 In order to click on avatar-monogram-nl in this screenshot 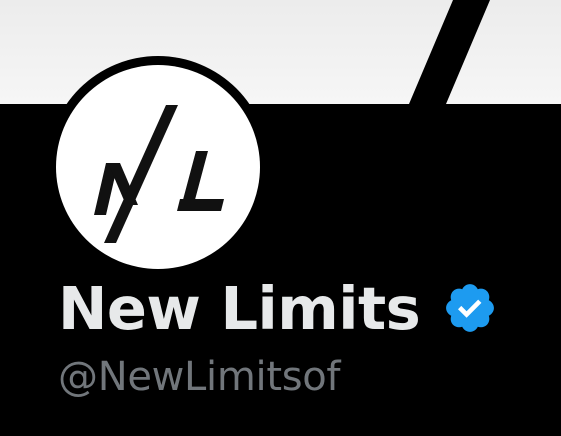, I will do `click(159, 174)`.